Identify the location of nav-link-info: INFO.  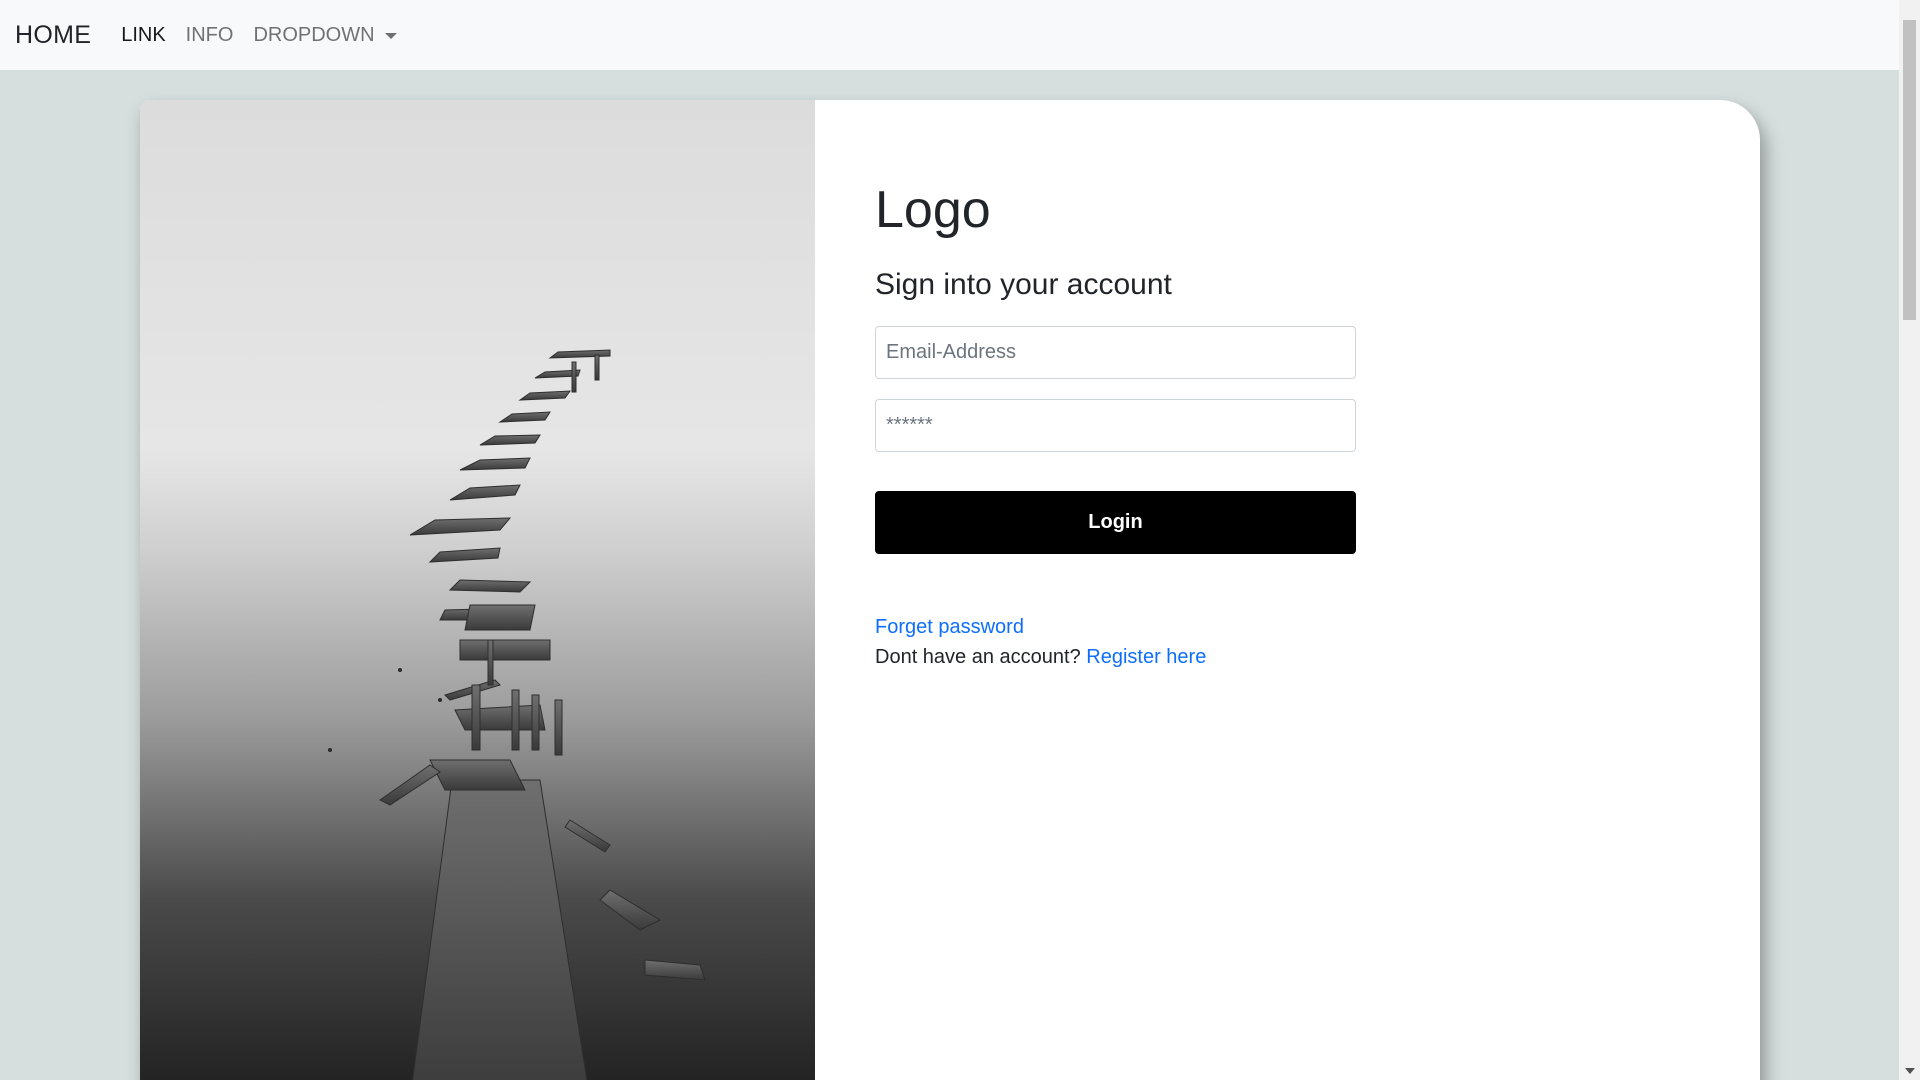
(210, 35).